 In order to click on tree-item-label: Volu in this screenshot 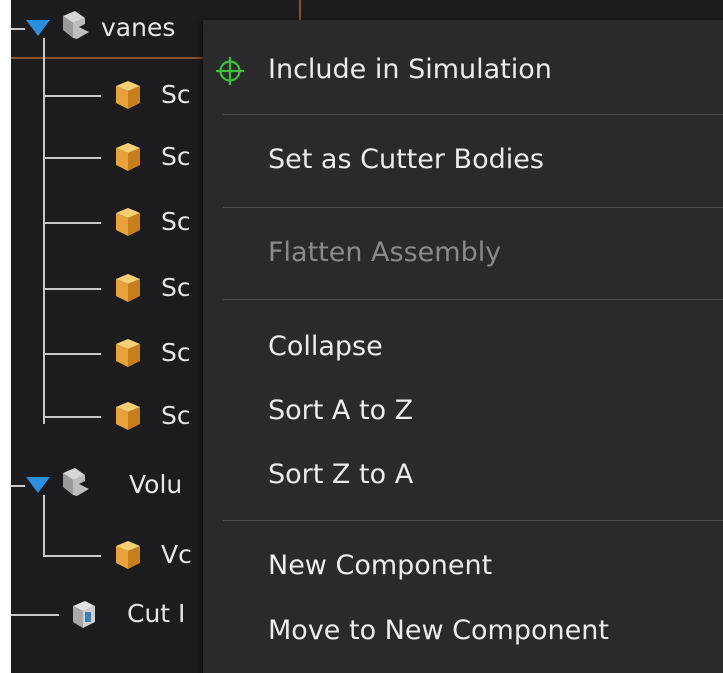, I will do `click(156, 484)`.